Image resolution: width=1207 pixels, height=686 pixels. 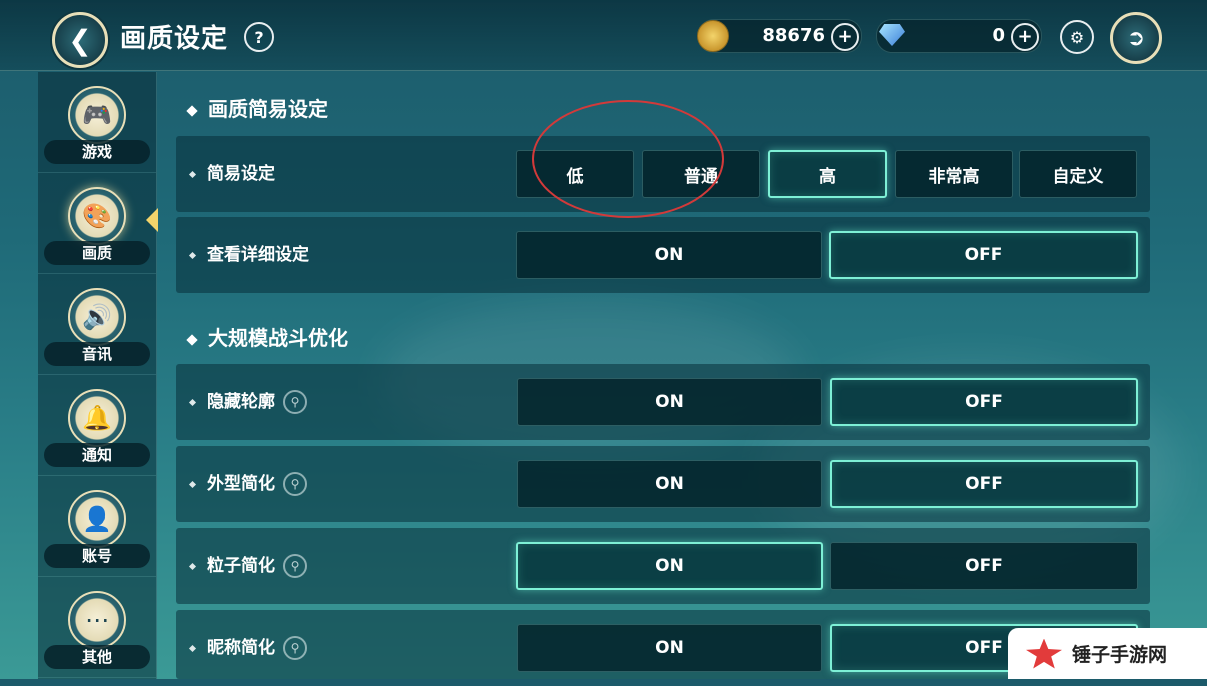 What do you see at coordinates (97, 556) in the screenshot?
I see `sidebar-item-label: 账号` at bounding box center [97, 556].